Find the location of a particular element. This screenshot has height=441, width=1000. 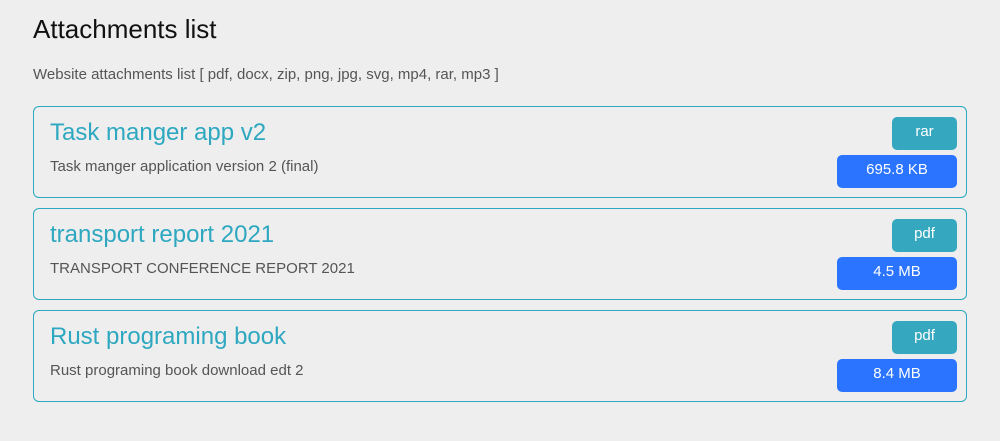

page-title: Attachments list is located at coordinates (125, 29).